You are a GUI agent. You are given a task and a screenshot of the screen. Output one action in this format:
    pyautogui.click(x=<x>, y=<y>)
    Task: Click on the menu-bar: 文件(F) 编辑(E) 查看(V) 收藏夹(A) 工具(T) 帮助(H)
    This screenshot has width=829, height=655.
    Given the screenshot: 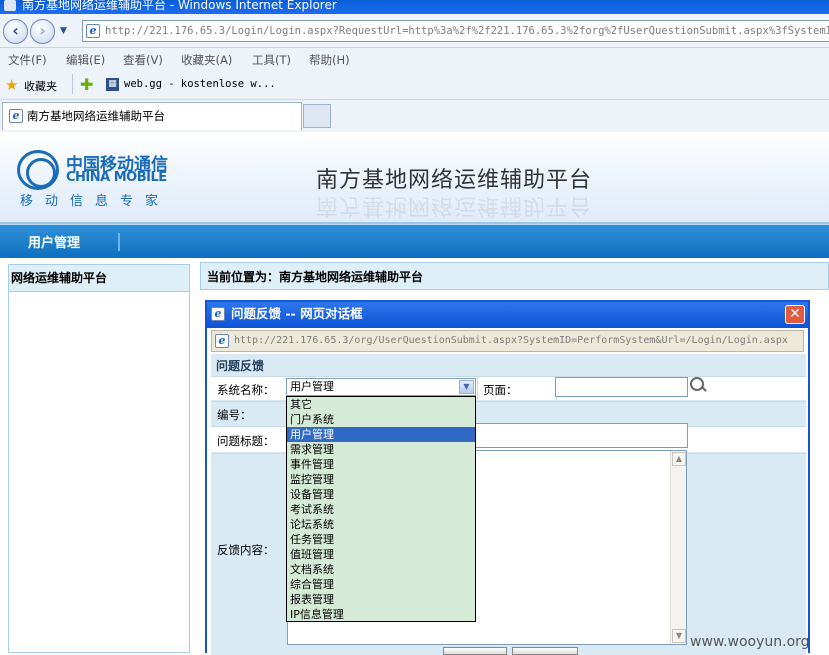 What is the action you would take?
    pyautogui.click(x=414, y=59)
    